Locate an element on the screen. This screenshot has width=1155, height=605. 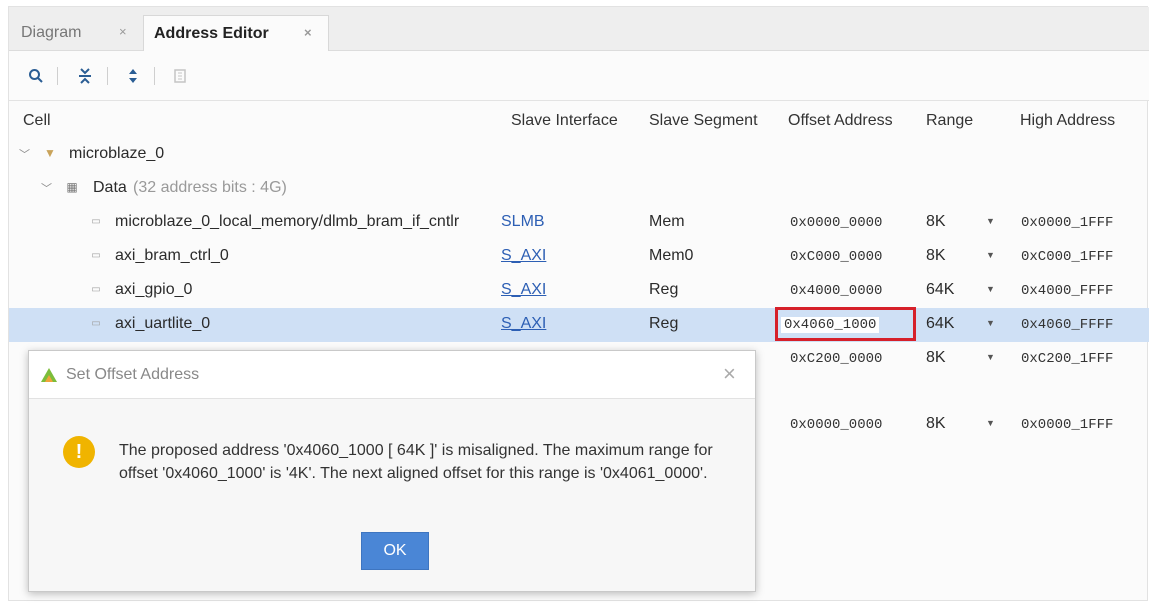
close-icon: × is located at coordinates (729, 374).